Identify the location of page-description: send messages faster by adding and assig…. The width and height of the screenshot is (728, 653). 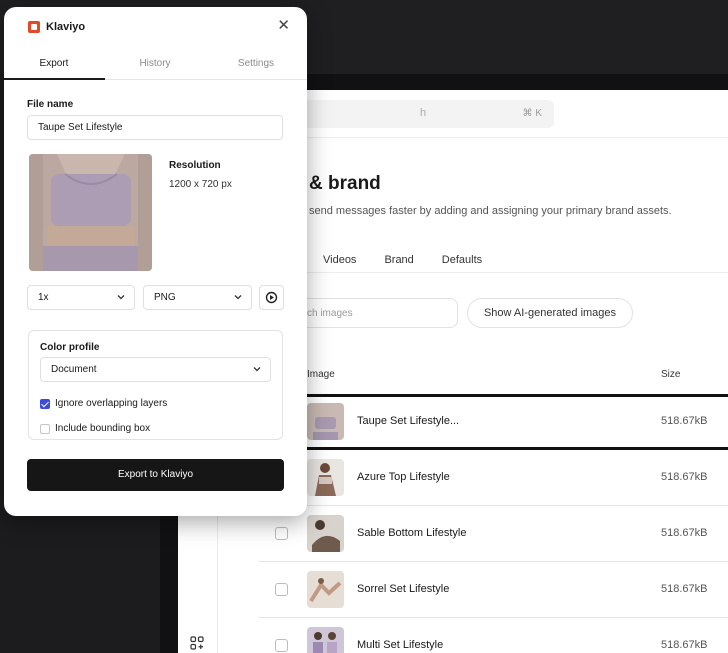
(490, 211).